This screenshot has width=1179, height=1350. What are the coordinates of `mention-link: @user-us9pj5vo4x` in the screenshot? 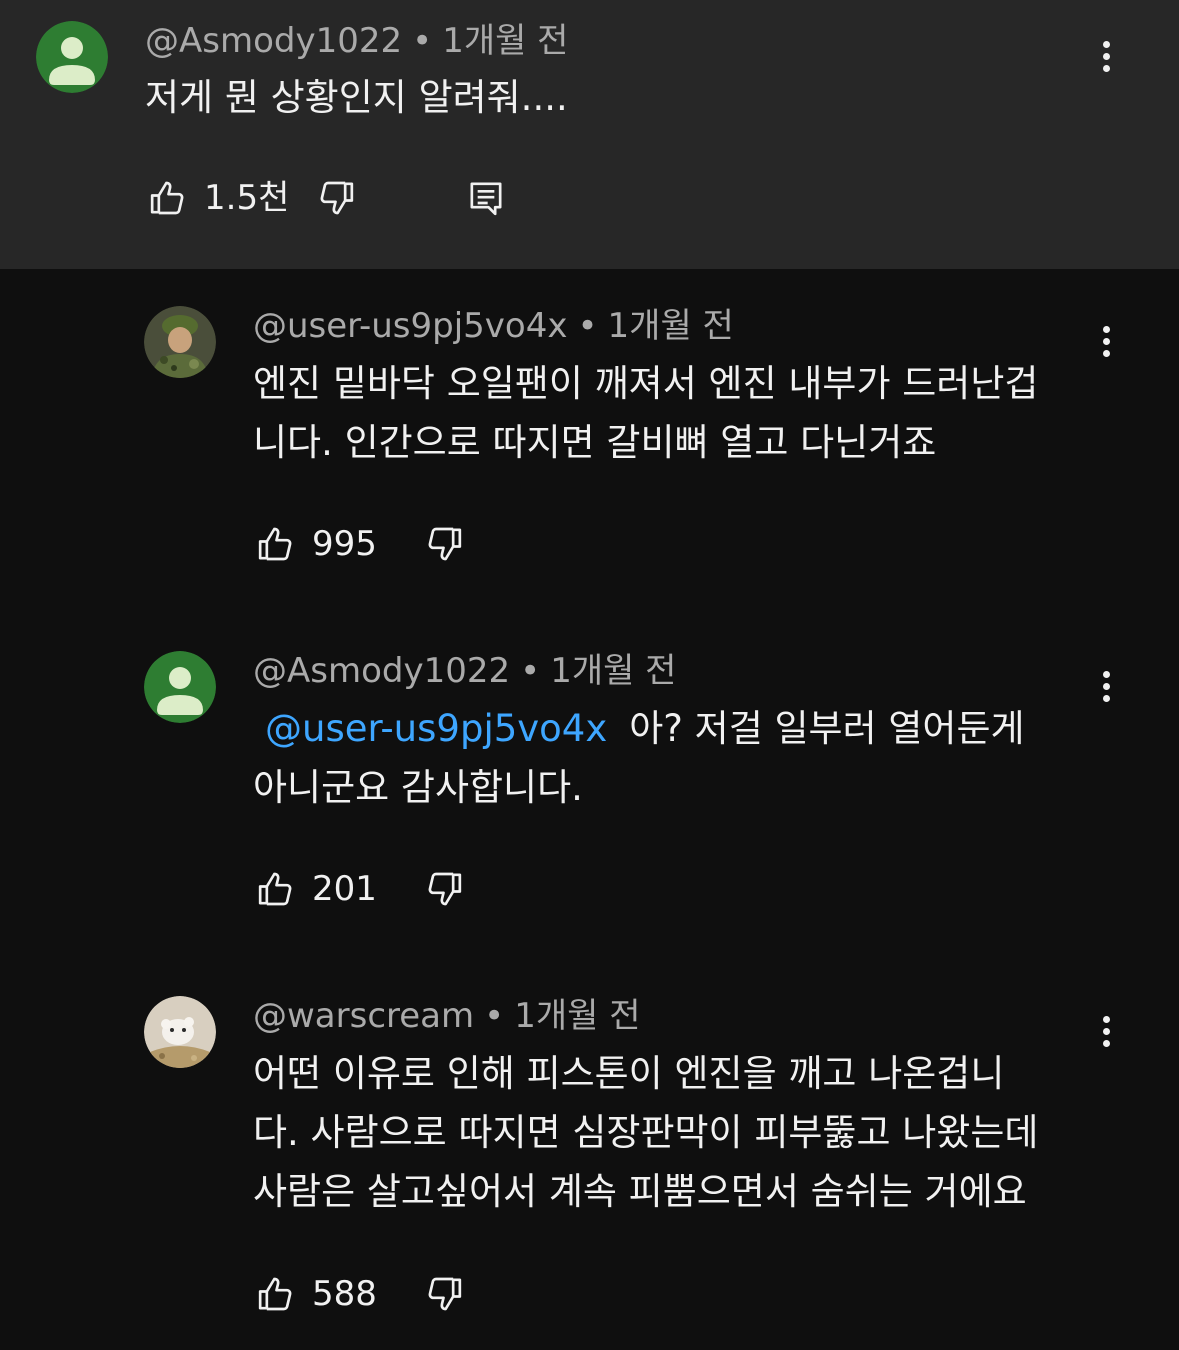 It's located at (436, 728).